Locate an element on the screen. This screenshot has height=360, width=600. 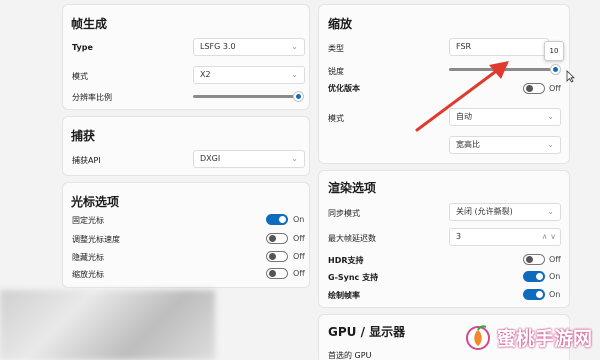
fixed-cursor-toggle is located at coordinates (277, 219).